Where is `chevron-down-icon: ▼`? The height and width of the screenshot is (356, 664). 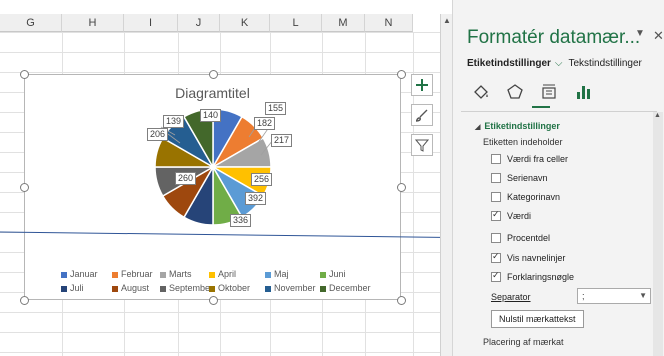 chevron-down-icon: ▼ is located at coordinates (640, 33).